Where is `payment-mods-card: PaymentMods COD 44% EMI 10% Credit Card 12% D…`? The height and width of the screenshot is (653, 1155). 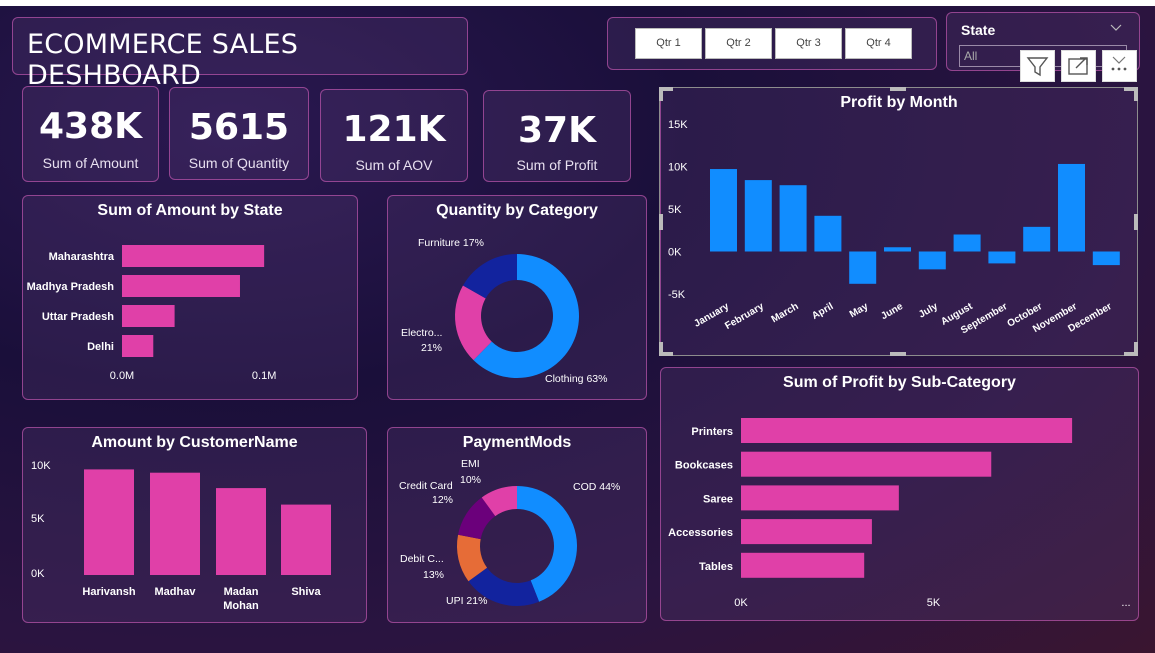
payment-mods-card: PaymentMods COD 44% EMI 10% Credit Card 12% D… is located at coordinates (517, 525).